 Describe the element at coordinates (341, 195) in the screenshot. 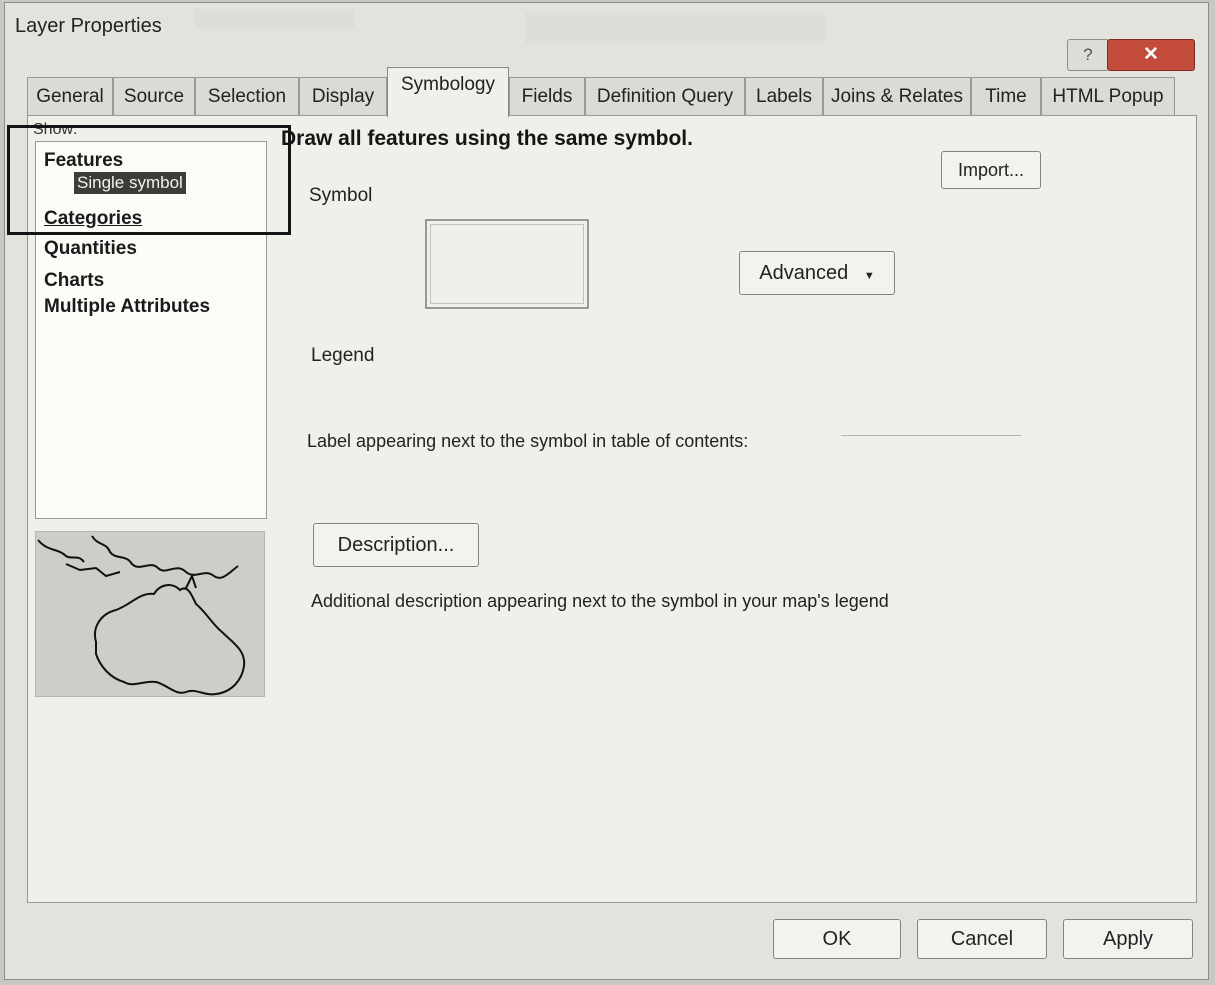

I see `symbol-label: Symbol` at that location.